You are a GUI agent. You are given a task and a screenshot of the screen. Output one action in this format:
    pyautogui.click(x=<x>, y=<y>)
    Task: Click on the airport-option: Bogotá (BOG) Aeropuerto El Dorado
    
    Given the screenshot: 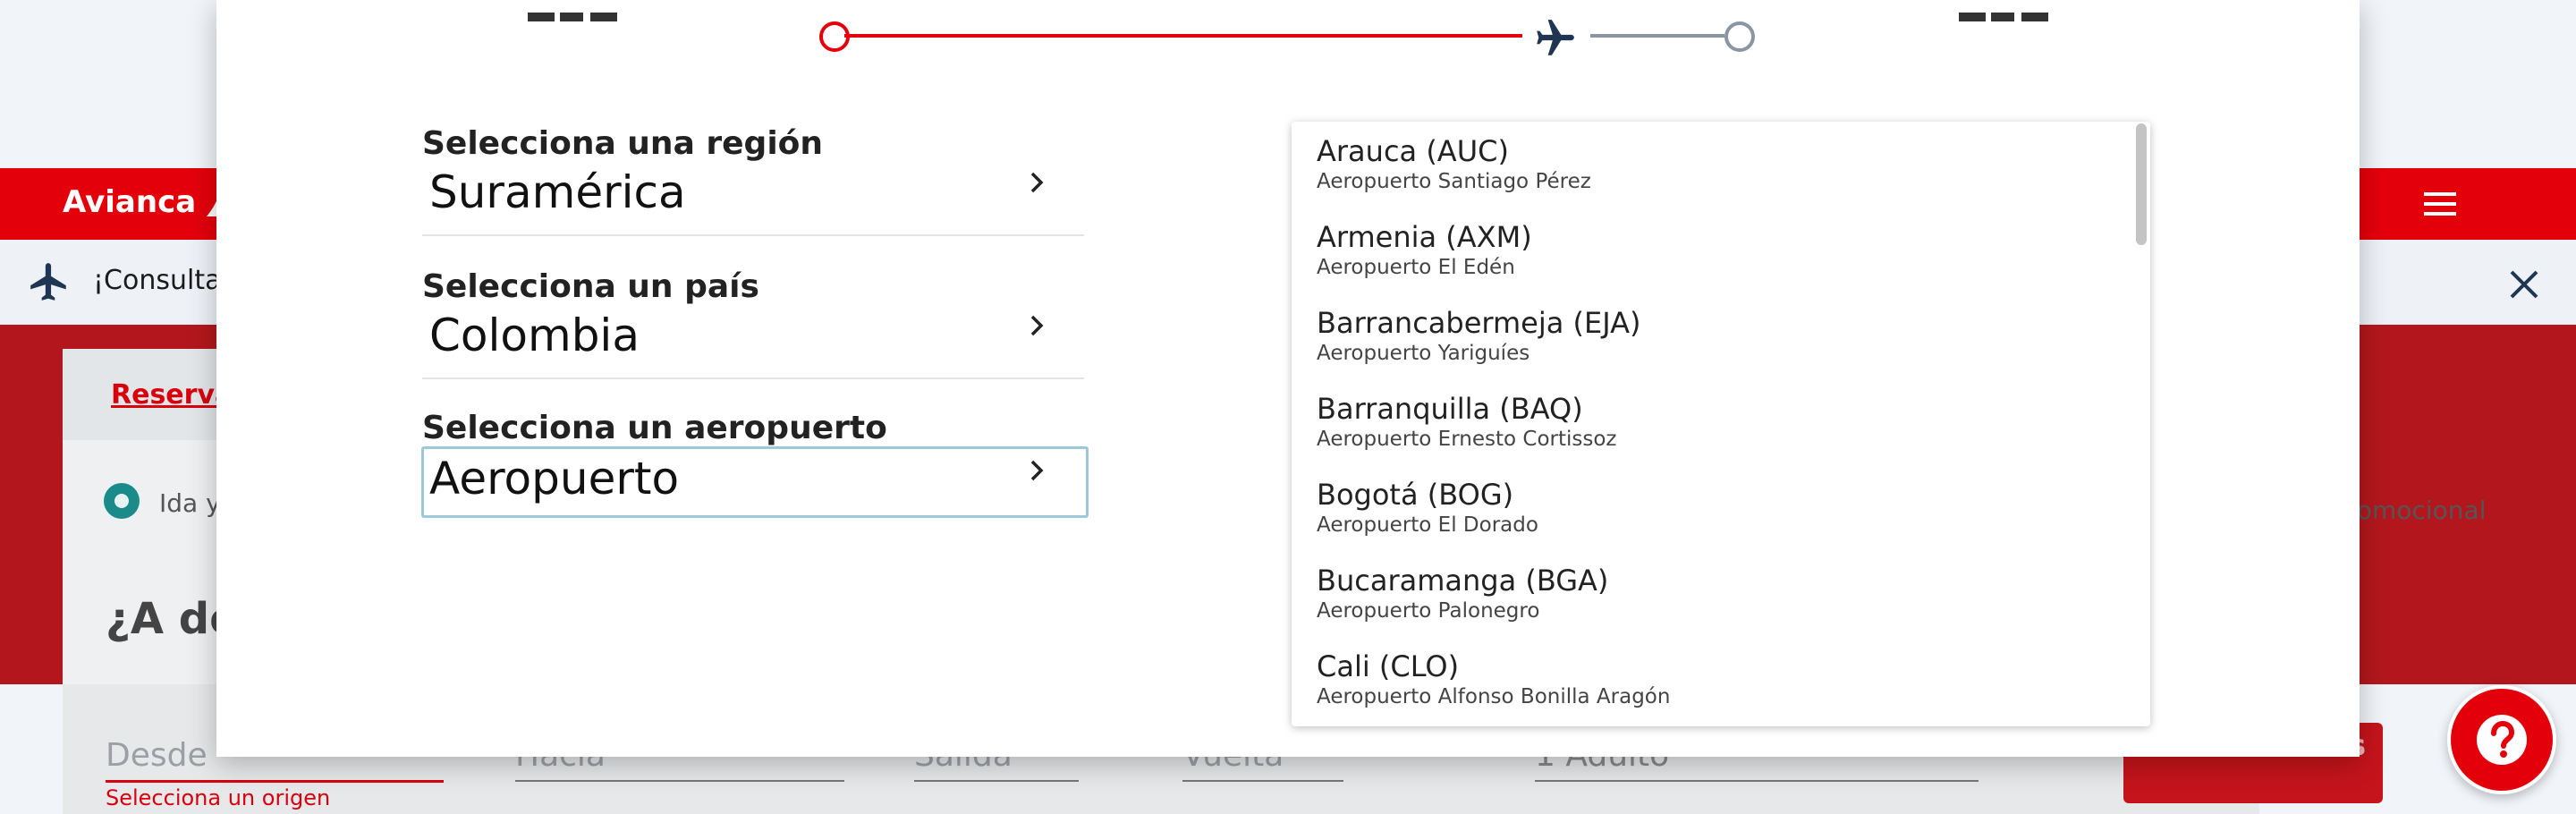 What is the action you would take?
    pyautogui.click(x=1427, y=508)
    